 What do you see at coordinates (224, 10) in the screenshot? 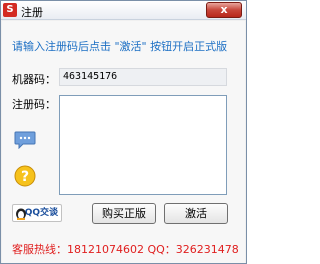
I see `close-button: x` at bounding box center [224, 10].